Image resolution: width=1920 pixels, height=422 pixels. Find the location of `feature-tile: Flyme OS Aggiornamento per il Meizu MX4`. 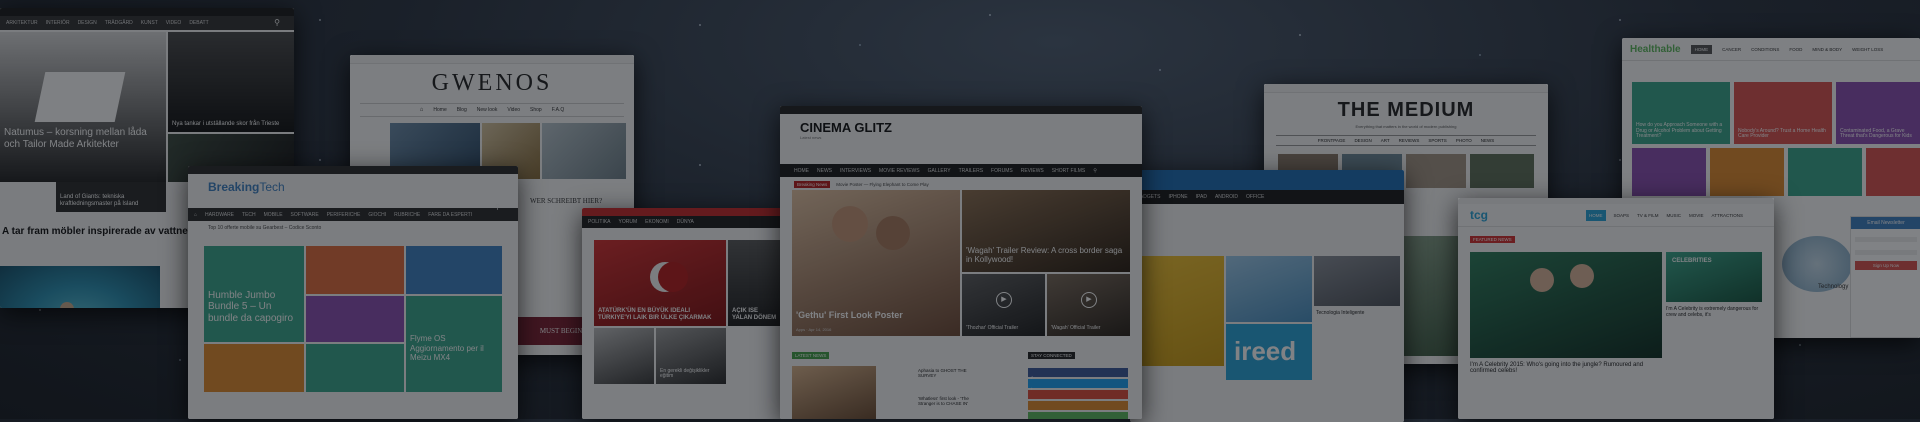

feature-tile: Flyme OS Aggiornamento per il Meizu MX4 is located at coordinates (454, 344).